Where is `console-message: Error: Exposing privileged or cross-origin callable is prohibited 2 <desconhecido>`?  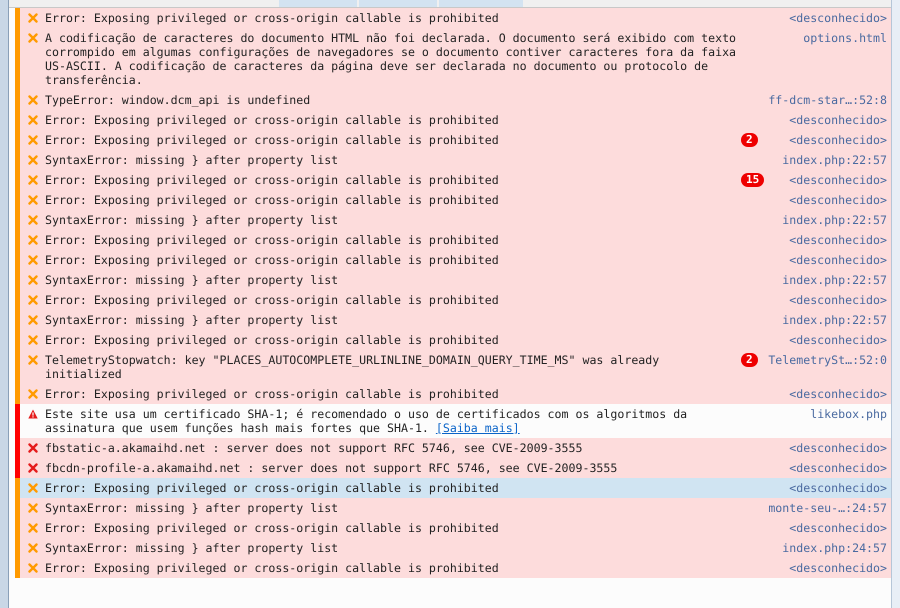 console-message: Error: Exposing privileged or cross-origin callable is prohibited 2 <desconhecido> is located at coordinates (453, 140).